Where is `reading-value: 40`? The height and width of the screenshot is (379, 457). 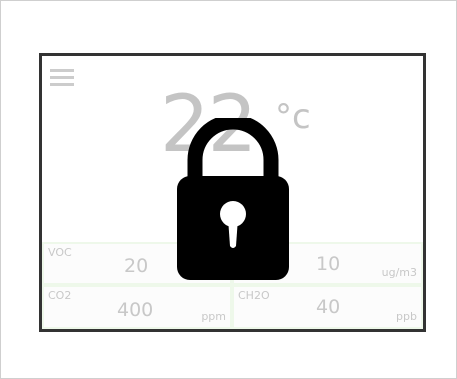
reading-value: 40 is located at coordinates (328, 307).